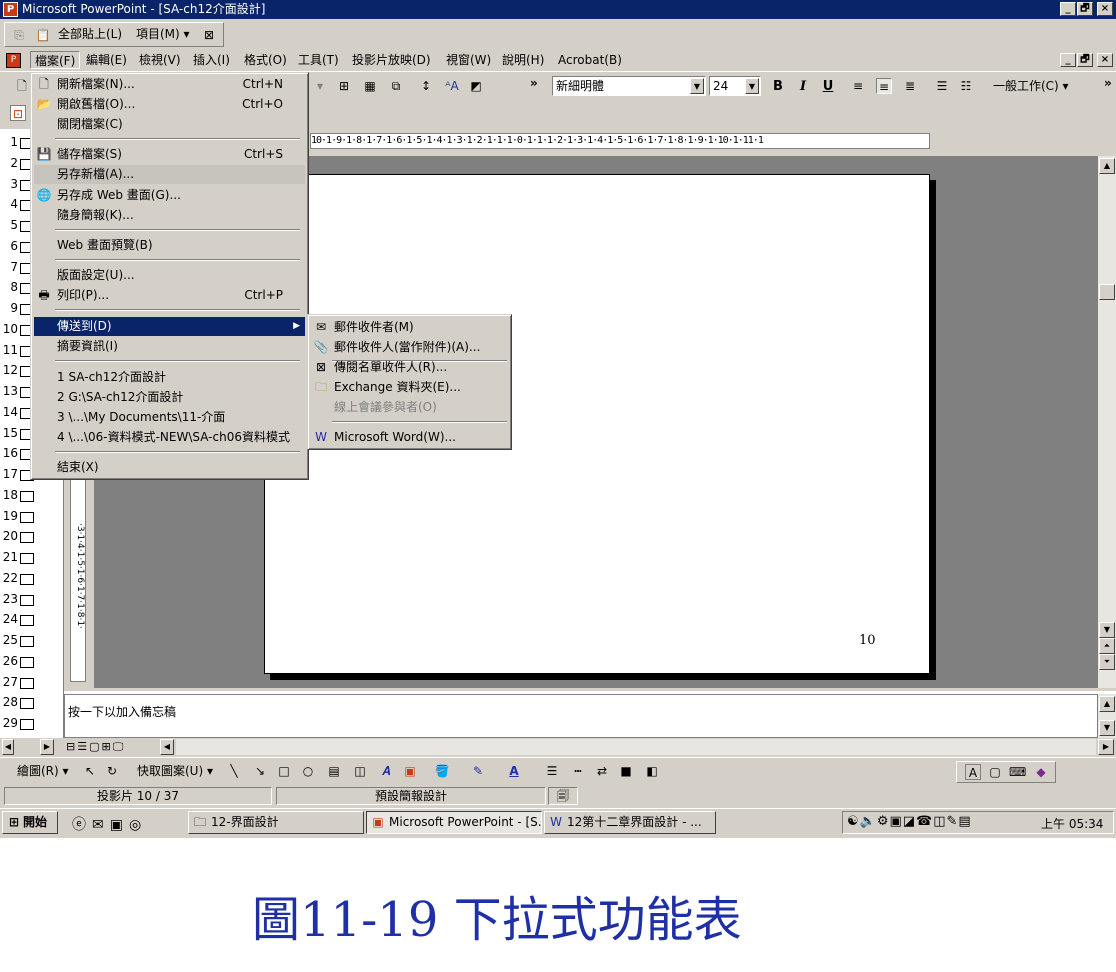 Image resolution: width=1116 pixels, height=972 pixels. What do you see at coordinates (697, 86) in the screenshot?
I see `font-dropdown-arrow-icon: ▼` at bounding box center [697, 86].